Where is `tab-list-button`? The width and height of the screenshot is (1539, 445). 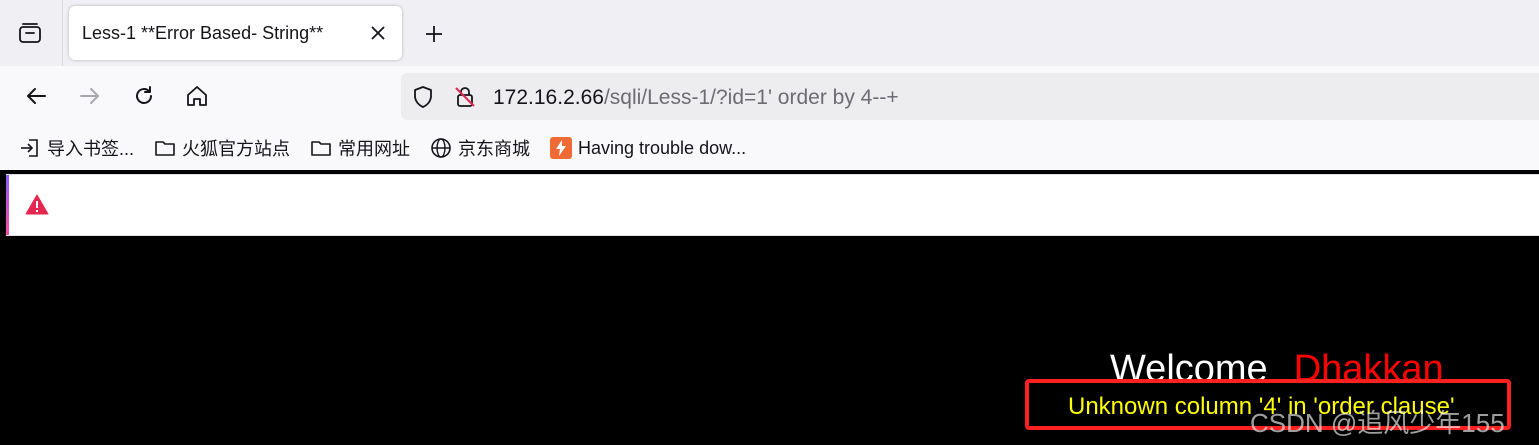 tab-list-button is located at coordinates (30, 34).